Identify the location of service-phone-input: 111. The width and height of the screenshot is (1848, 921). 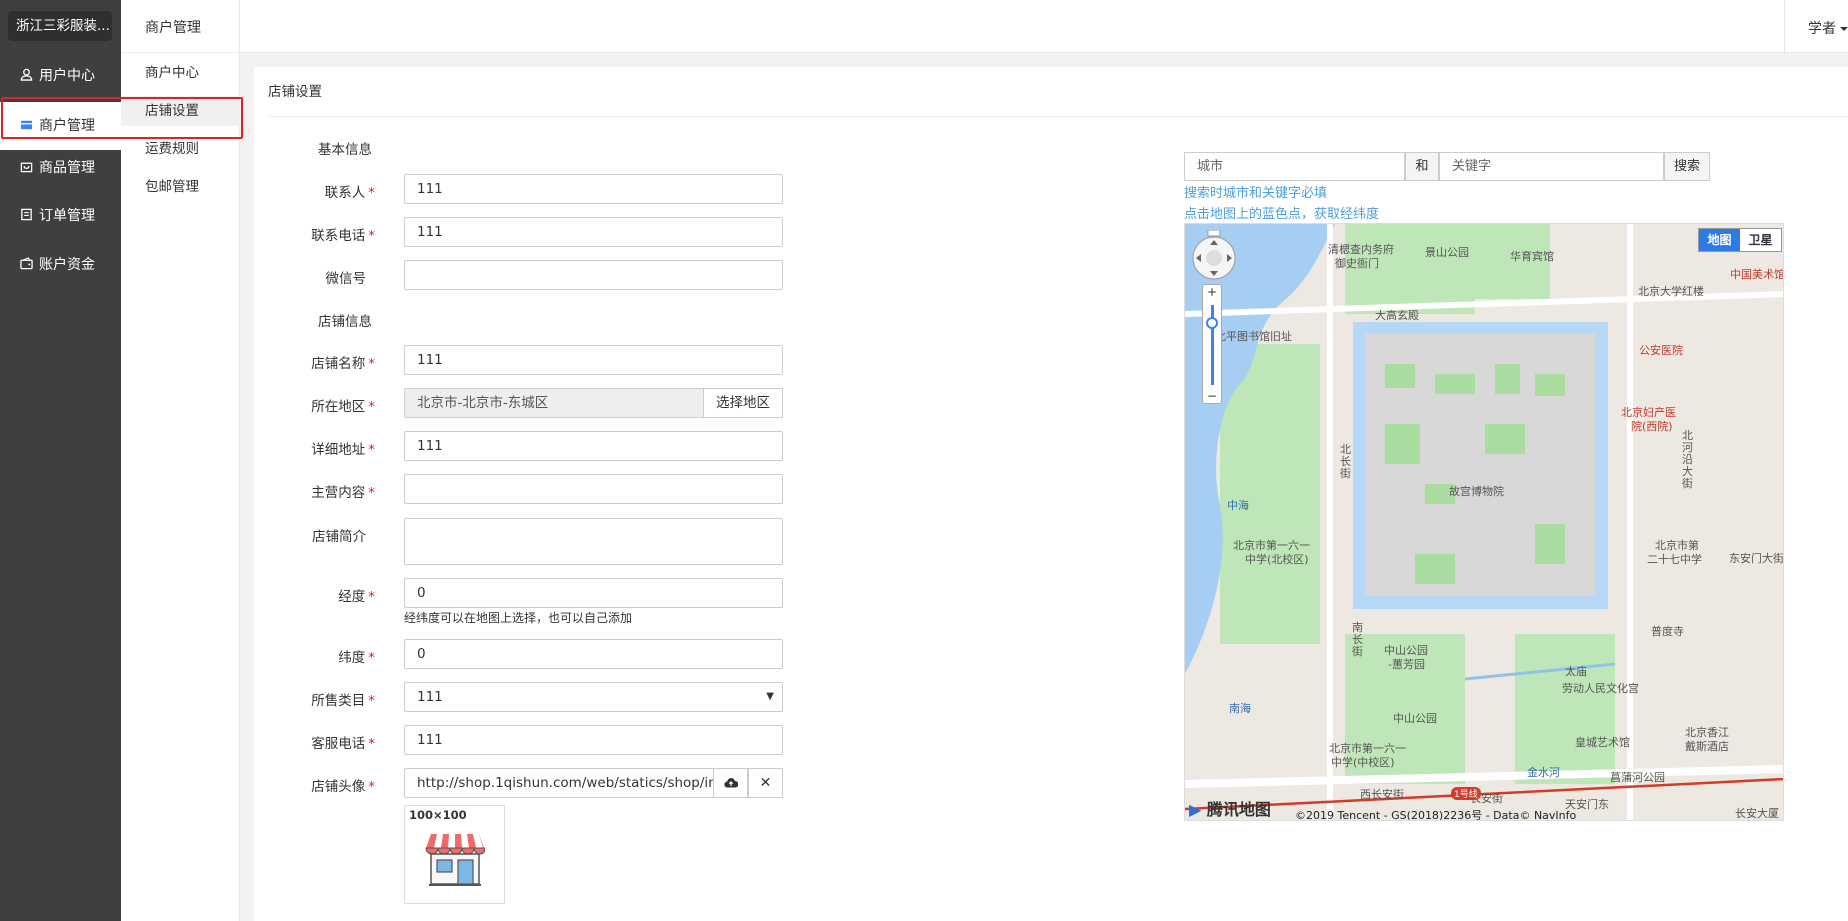
(593, 740).